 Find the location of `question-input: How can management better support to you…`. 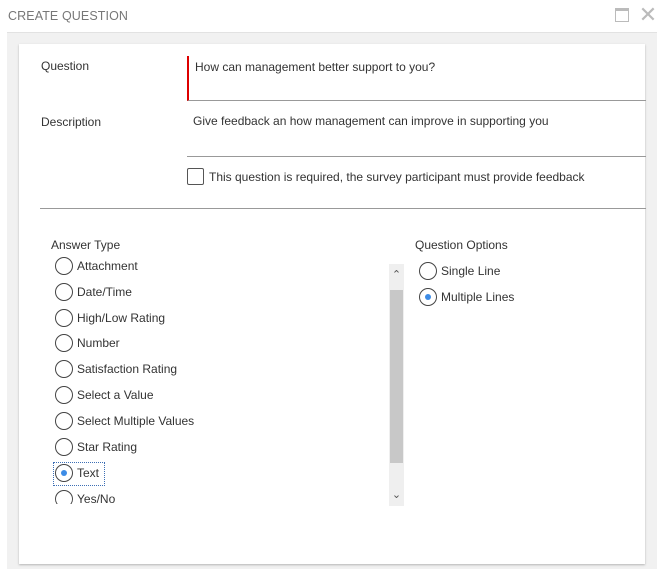

question-input: How can management better support to you… is located at coordinates (416, 78).